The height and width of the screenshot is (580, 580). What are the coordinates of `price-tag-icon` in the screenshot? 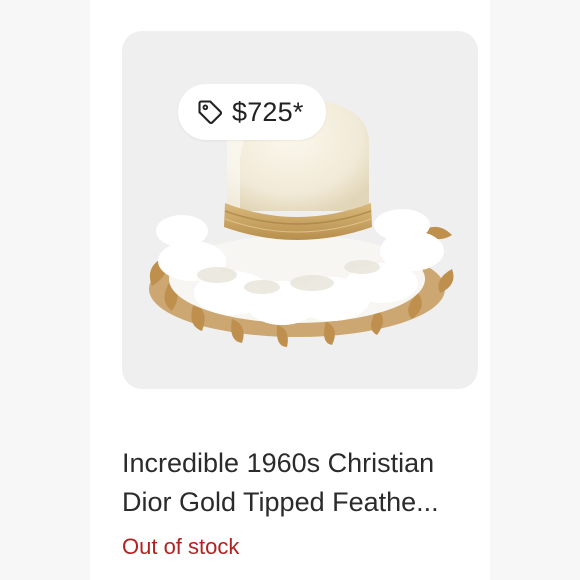 It's located at (210, 112).